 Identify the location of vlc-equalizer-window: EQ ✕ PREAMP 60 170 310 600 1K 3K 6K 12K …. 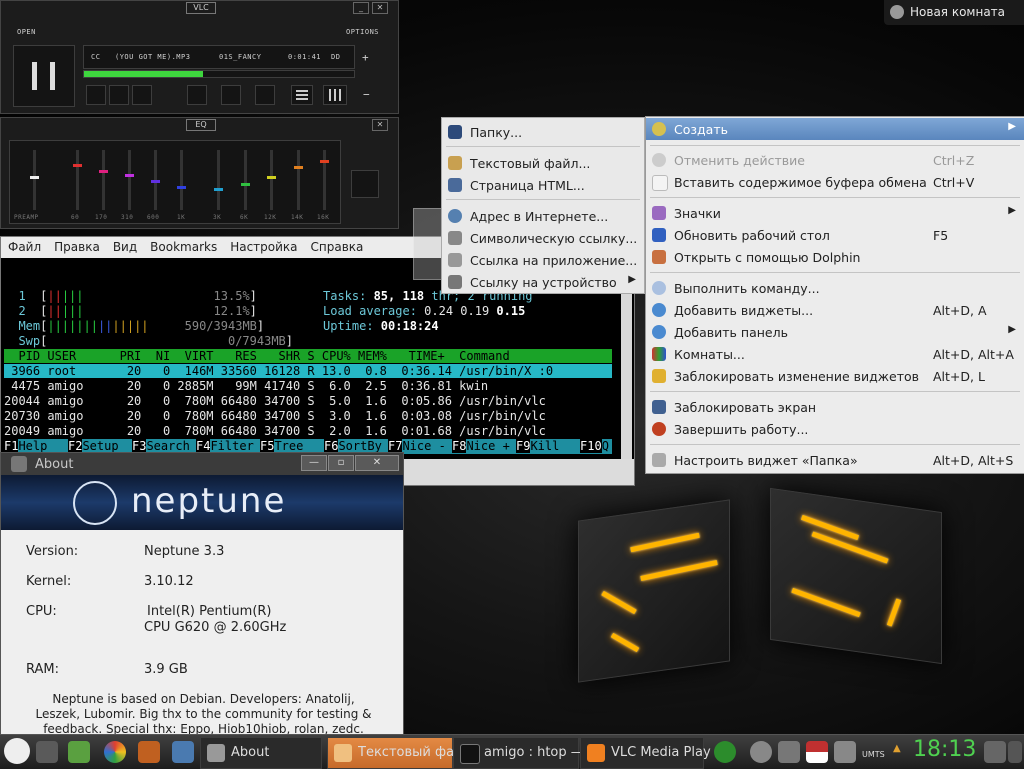
(199, 173).